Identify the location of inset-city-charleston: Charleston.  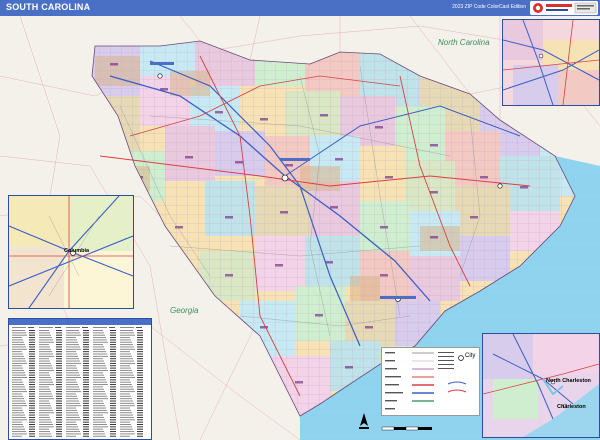
(571, 407).